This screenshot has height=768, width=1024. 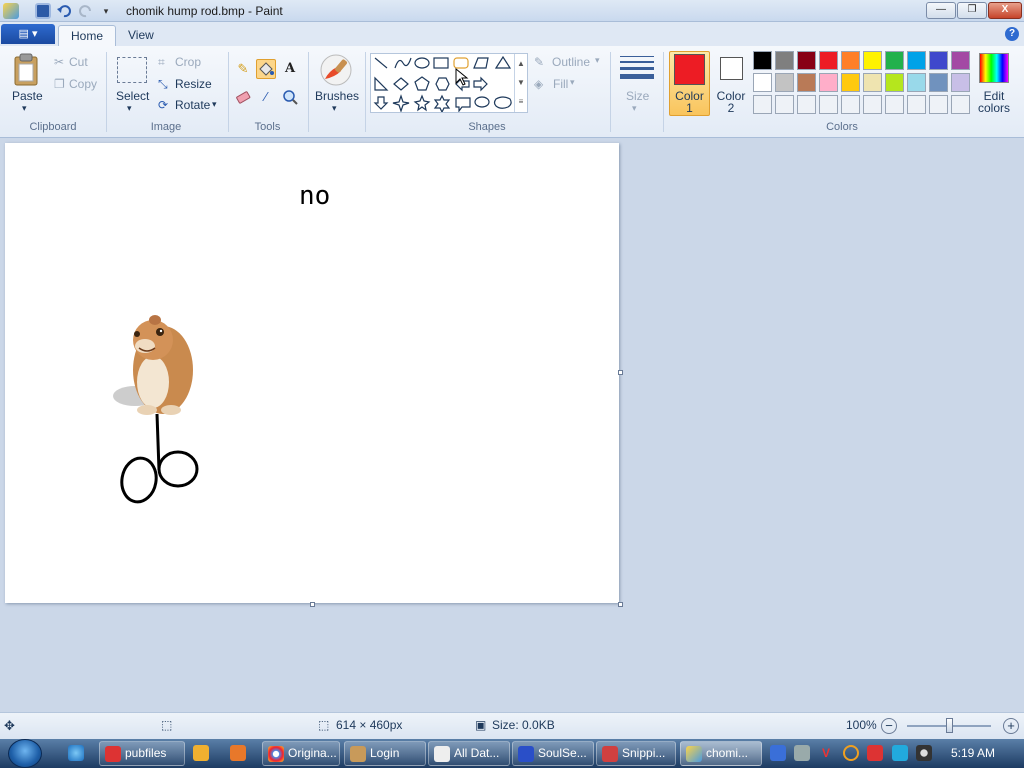 What do you see at coordinates (994, 68) in the screenshot?
I see `edit-colors-icon` at bounding box center [994, 68].